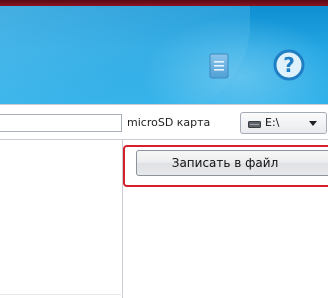 The width and height of the screenshot is (328, 298). I want to click on help-glyph: ?, so click(289, 65).